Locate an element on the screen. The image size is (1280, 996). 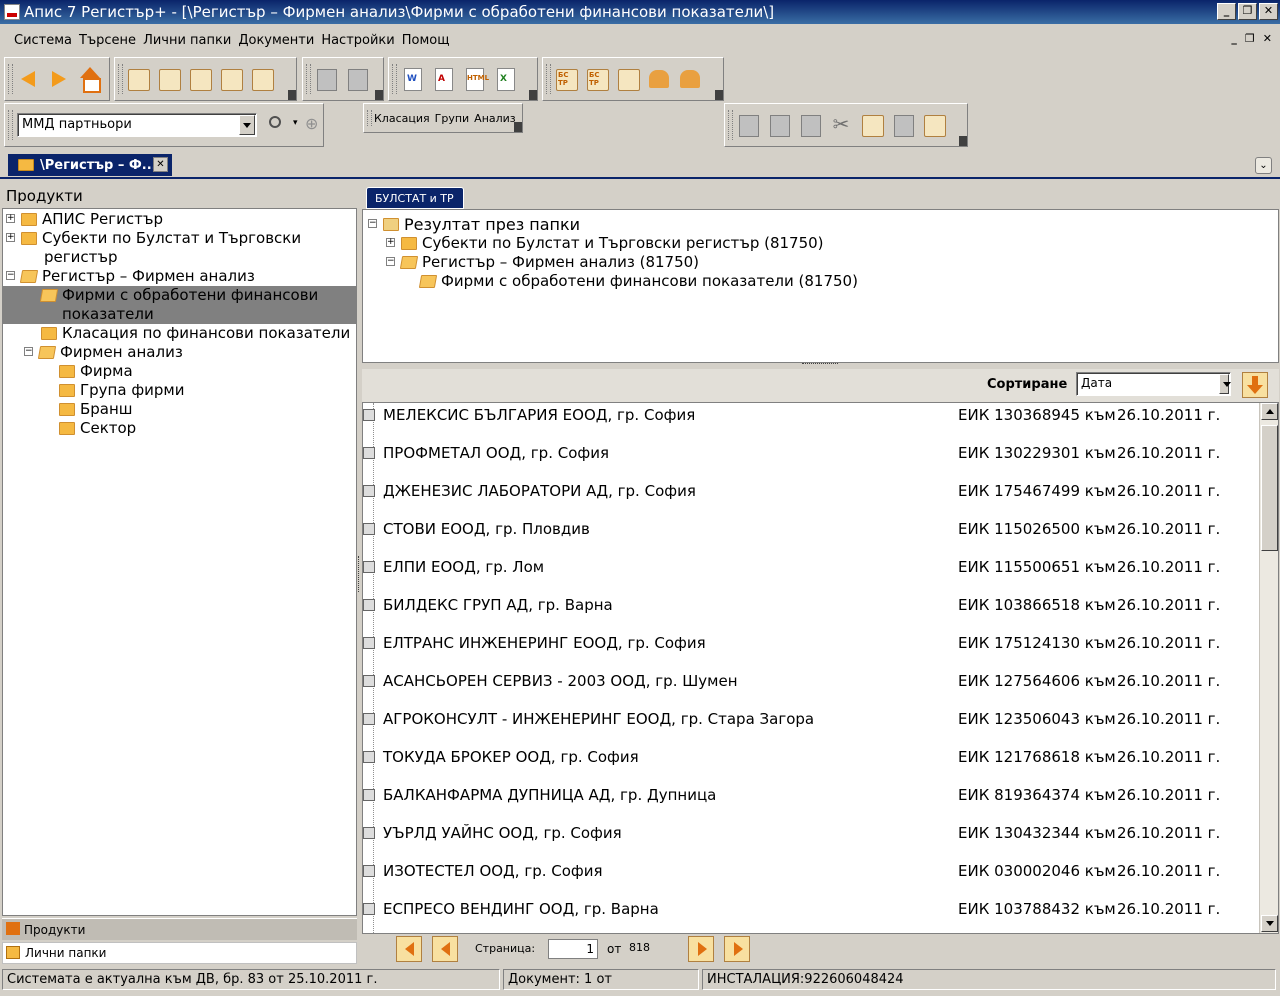
new-document-icon is located at coordinates (748, 125).